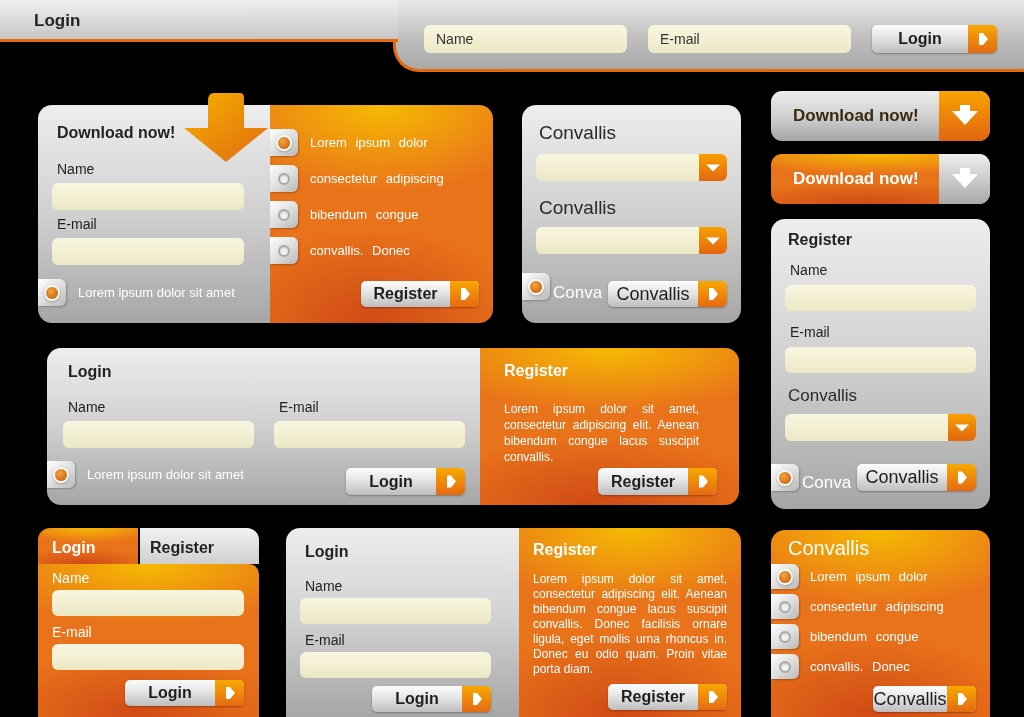  What do you see at coordinates (749, 39) in the screenshot?
I see `email-field: E-mail` at bounding box center [749, 39].